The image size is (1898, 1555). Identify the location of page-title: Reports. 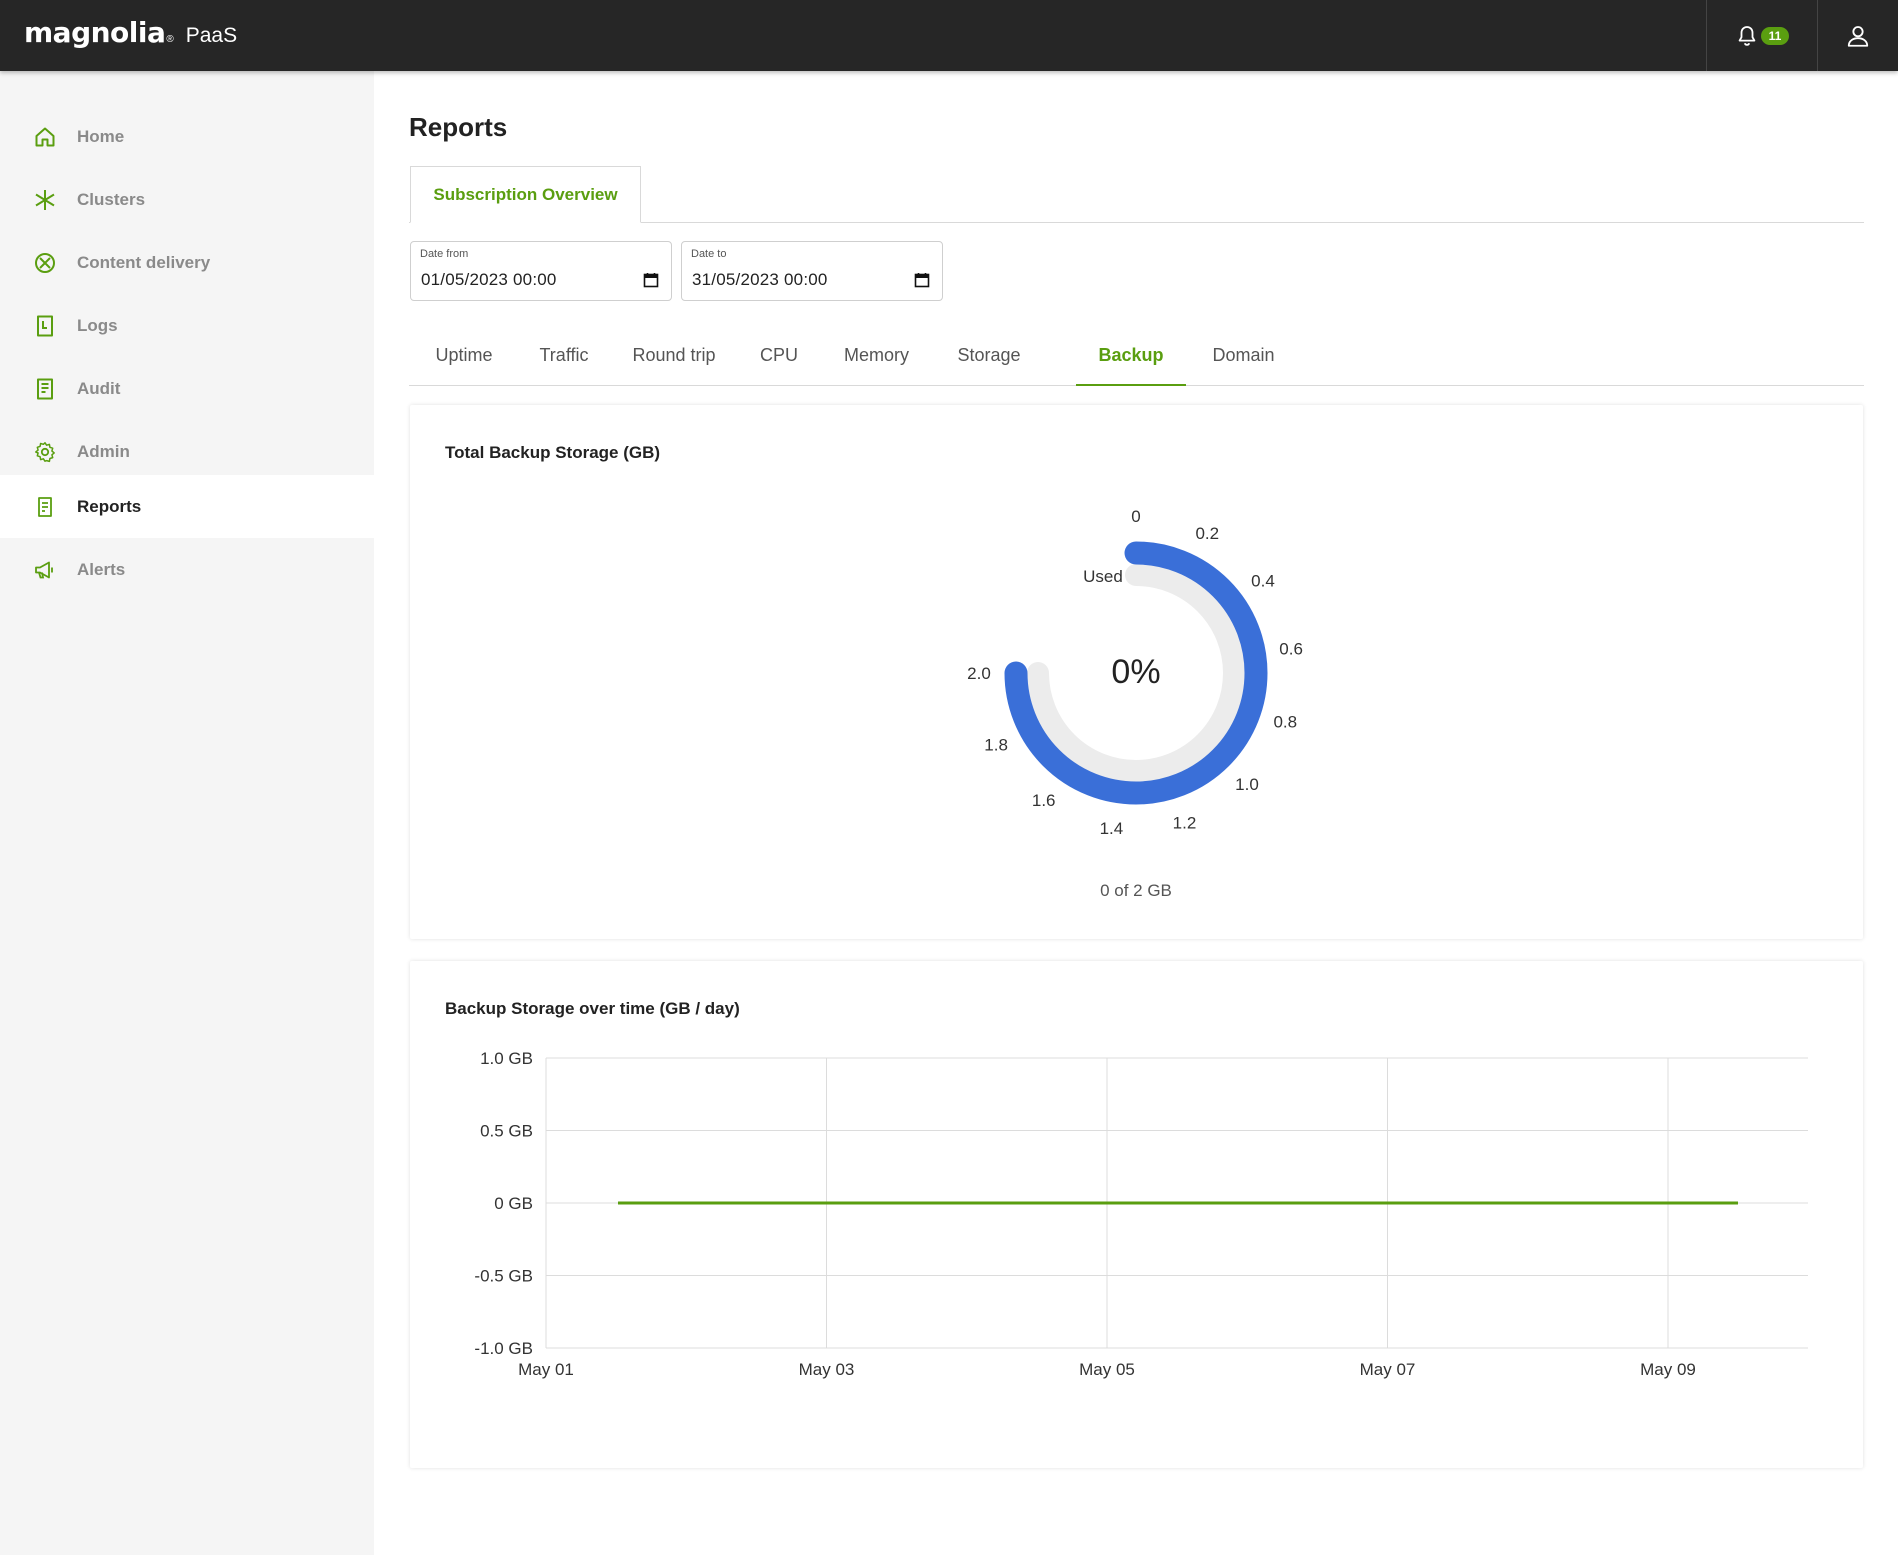
(458, 127).